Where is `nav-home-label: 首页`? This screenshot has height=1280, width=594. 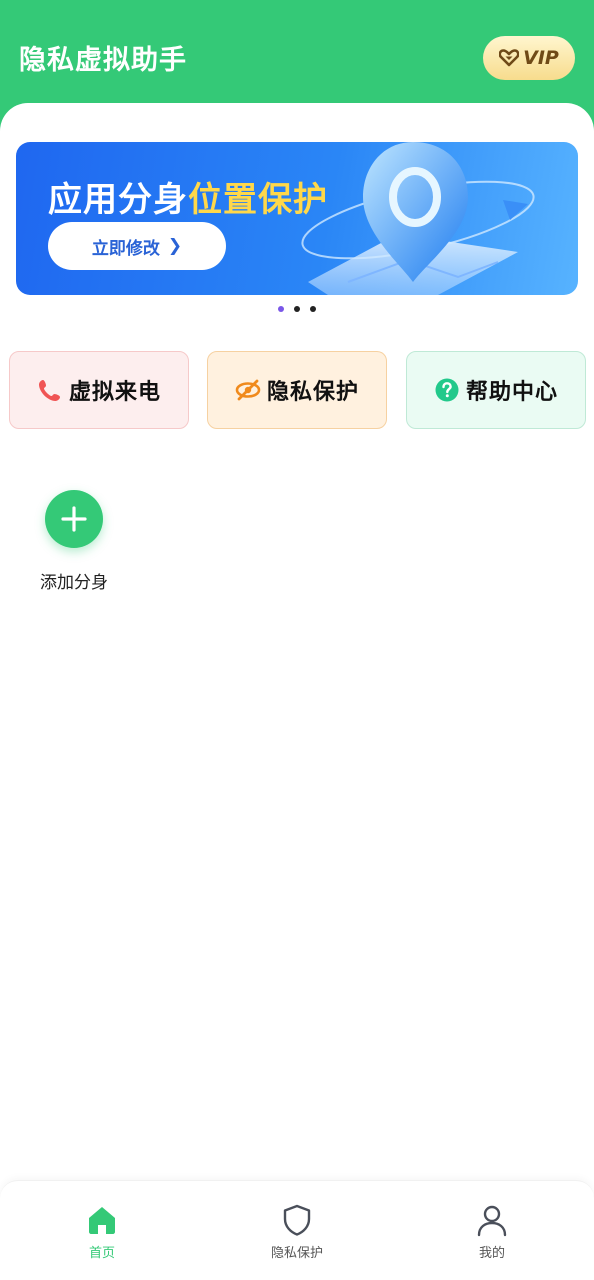 nav-home-label: 首页 is located at coordinates (101, 1253).